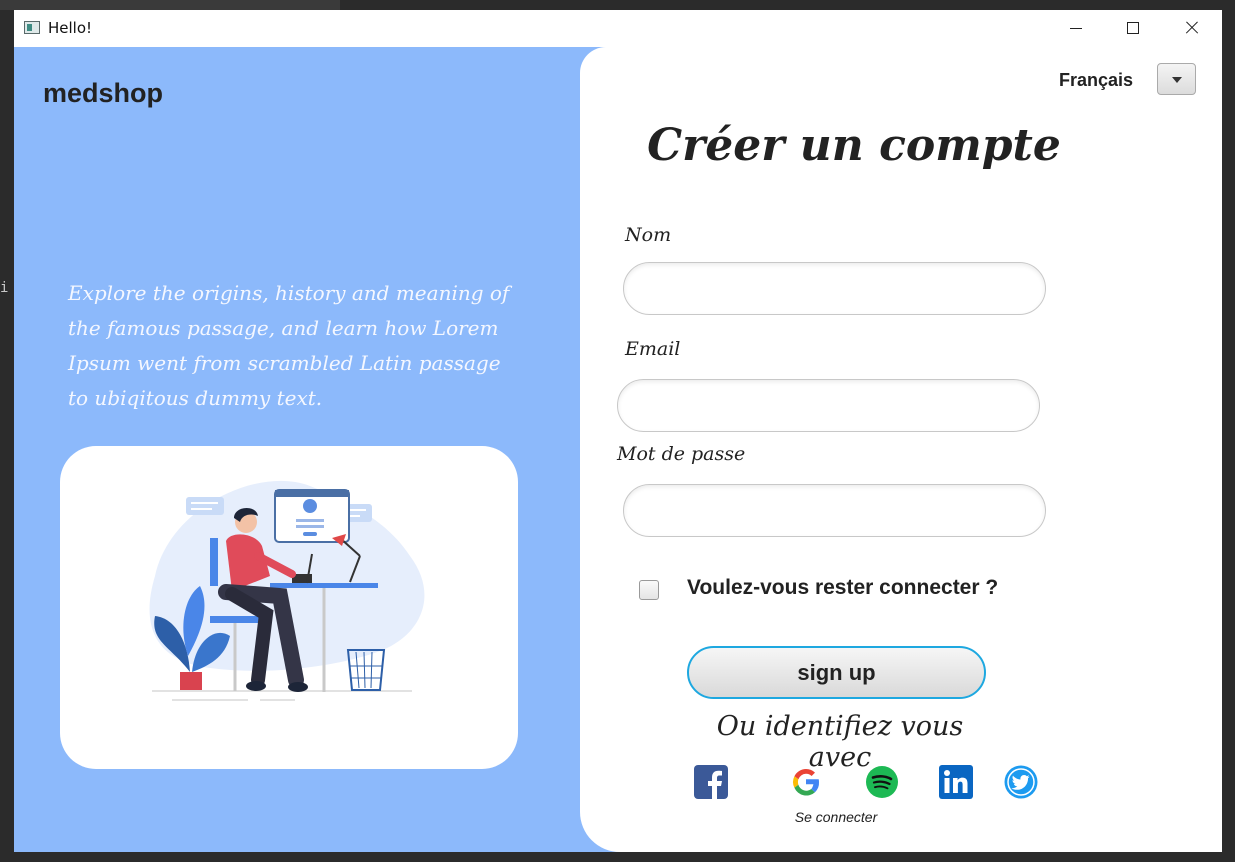 Image resolution: width=1235 pixels, height=862 pixels. Describe the element at coordinates (882, 782) in the screenshot. I see `spotify-icon` at that location.